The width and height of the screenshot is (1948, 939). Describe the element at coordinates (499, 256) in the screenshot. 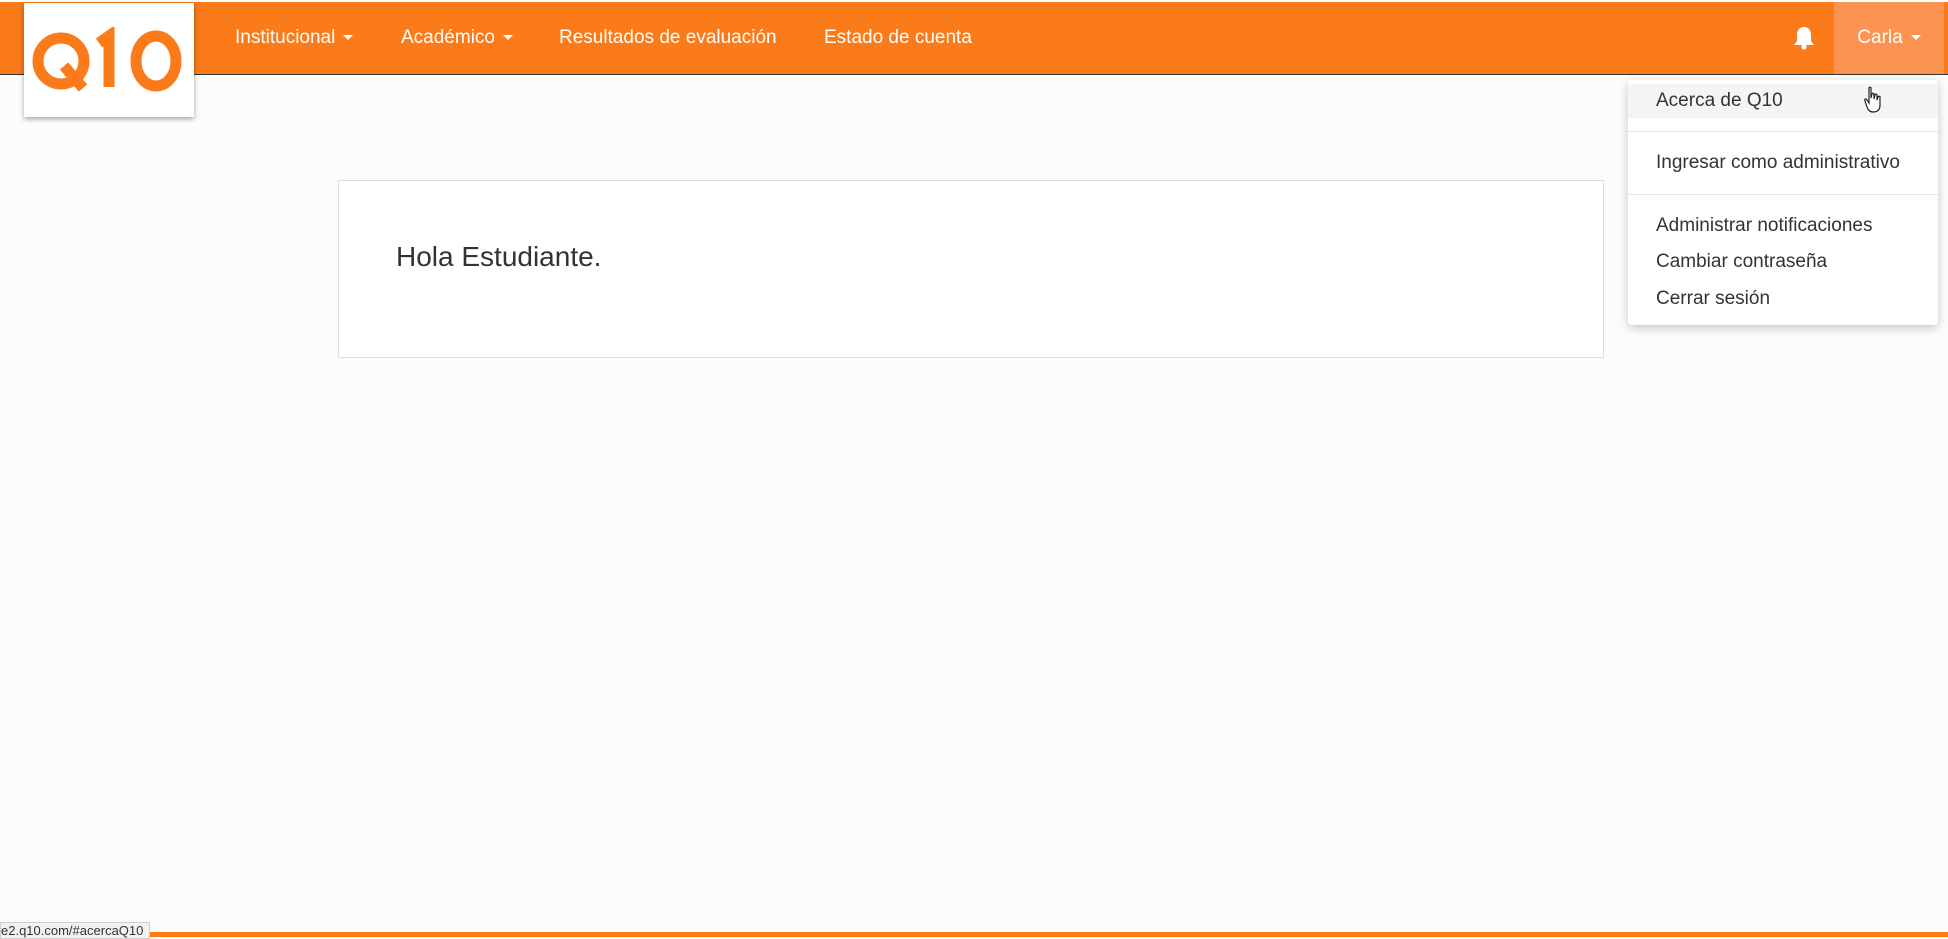

I see `greeting-text: Hola Estudiante.` at that location.